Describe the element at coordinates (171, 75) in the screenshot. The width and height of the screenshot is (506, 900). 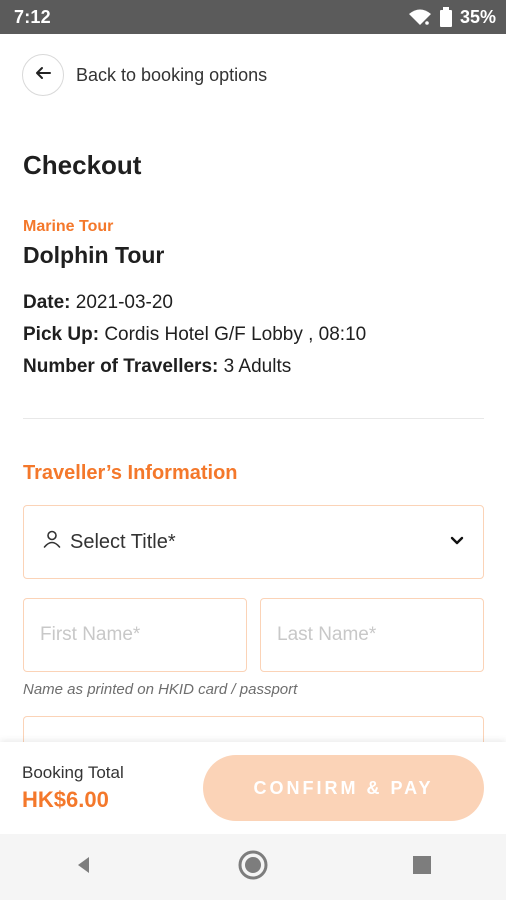
I see `back-label: Back to booking options` at that location.